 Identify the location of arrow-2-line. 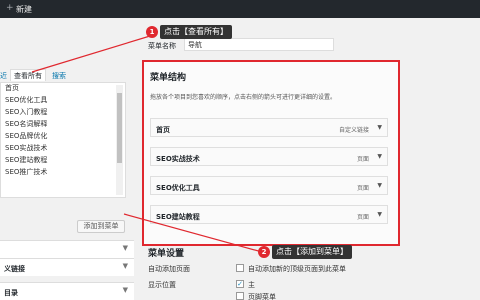
(193, 233).